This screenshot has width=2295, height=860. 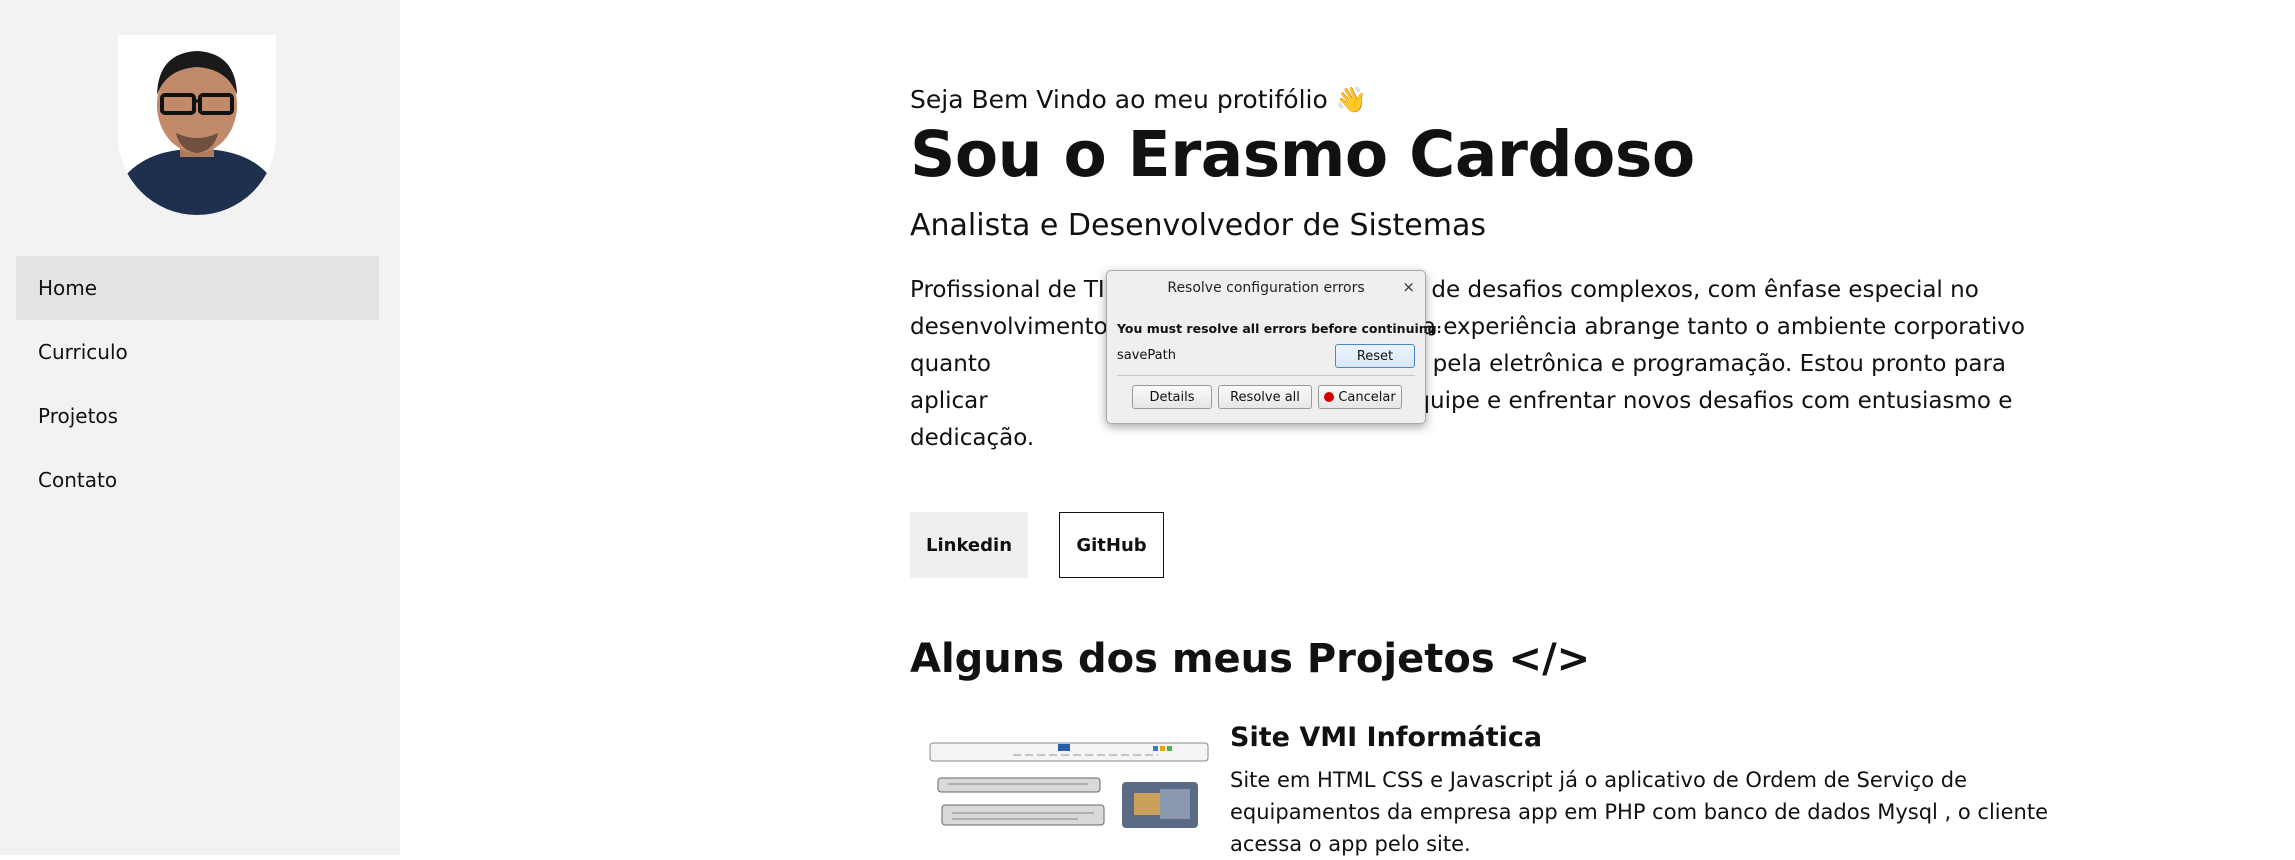 I want to click on details-button: Details, so click(x=1172, y=397).